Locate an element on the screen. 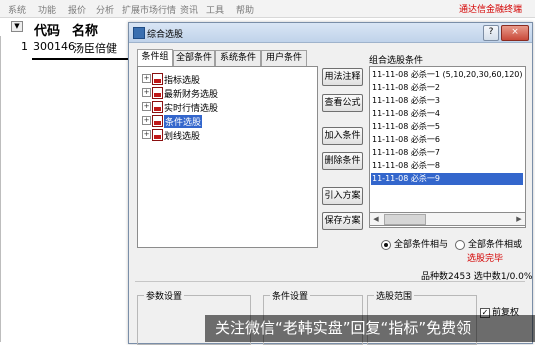 The width and height of the screenshot is (535, 345). save-plan-button: 保存方案 is located at coordinates (342, 221).